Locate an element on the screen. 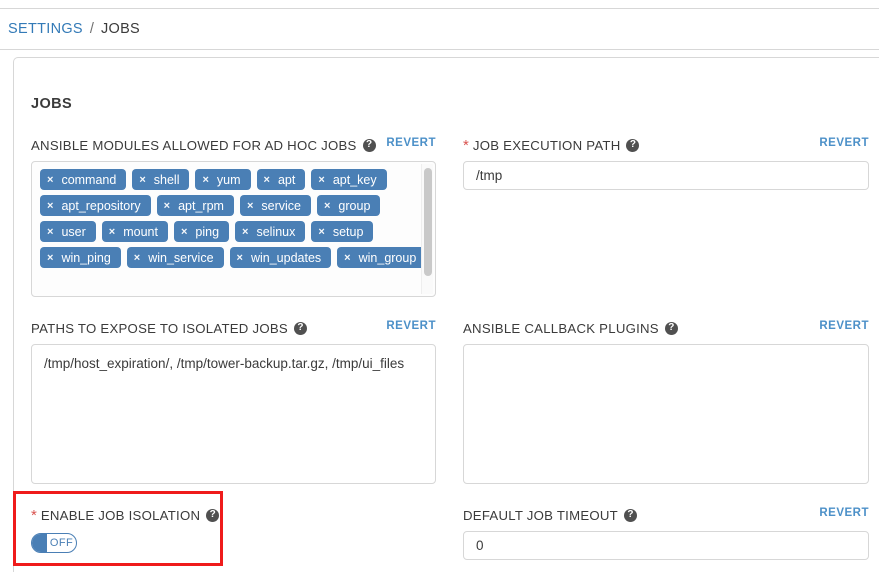 This screenshot has height=572, width=879. revert-default-job-timeout-button: REVERT is located at coordinates (844, 513).